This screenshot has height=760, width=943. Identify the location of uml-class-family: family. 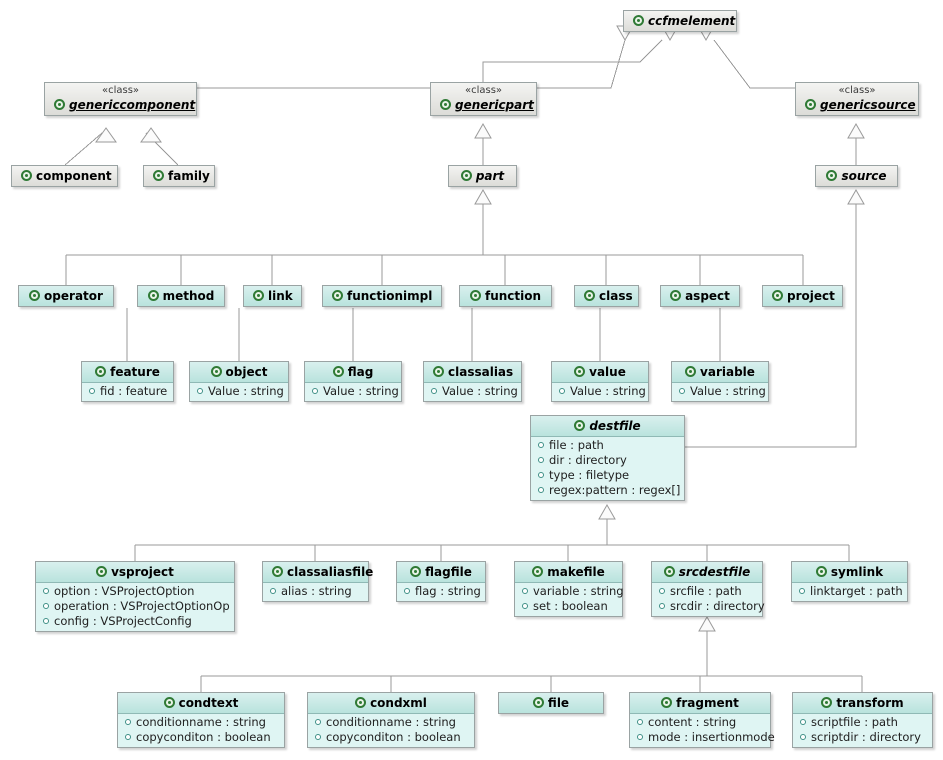
(179, 176).